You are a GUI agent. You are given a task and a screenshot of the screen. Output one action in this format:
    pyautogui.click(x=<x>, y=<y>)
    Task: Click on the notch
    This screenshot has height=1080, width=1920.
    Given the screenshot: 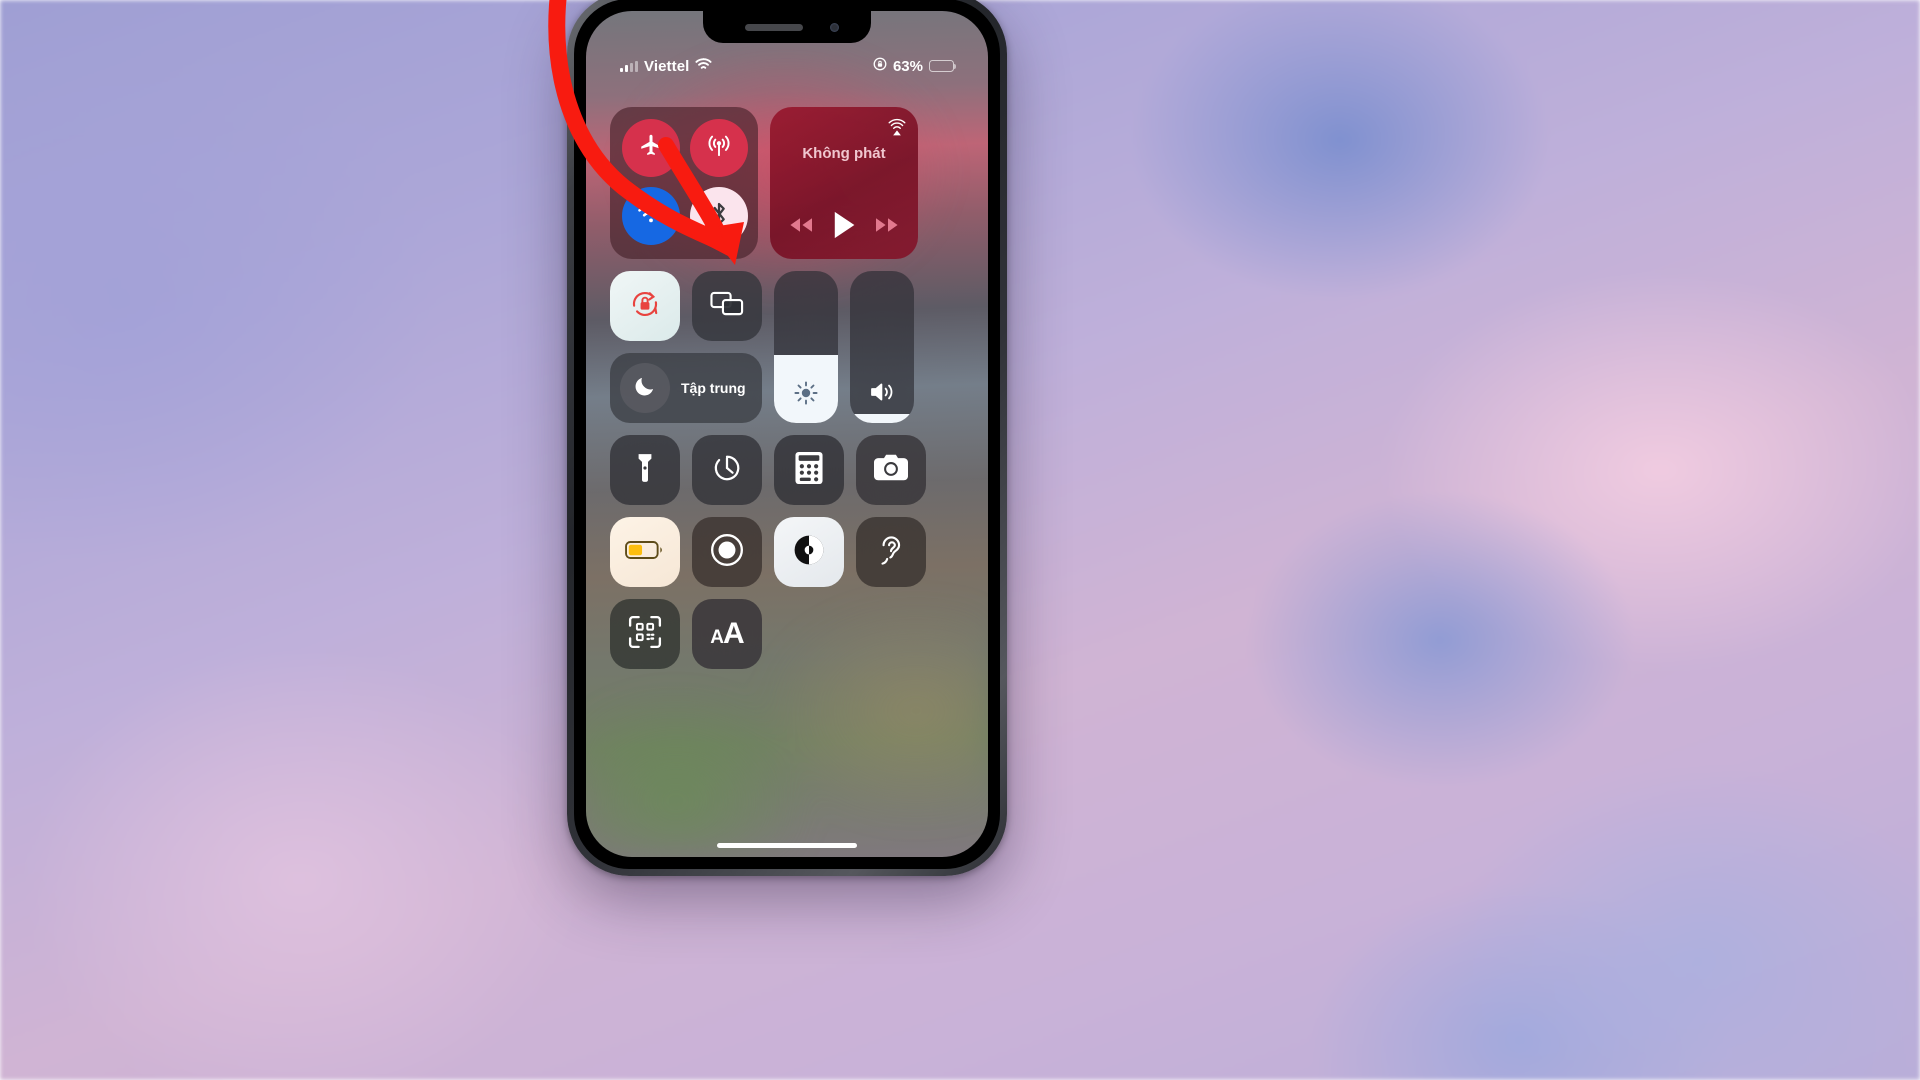 What is the action you would take?
    pyautogui.click(x=787, y=27)
    